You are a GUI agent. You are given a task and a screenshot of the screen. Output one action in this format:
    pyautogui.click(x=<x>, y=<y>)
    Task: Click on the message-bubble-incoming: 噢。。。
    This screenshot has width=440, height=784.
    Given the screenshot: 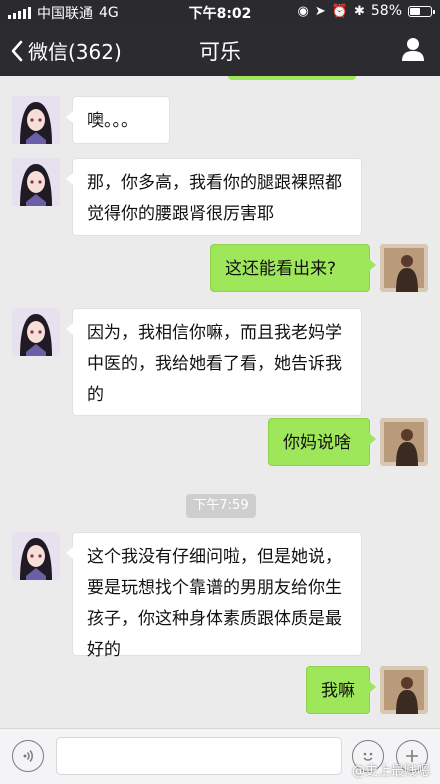 What is the action you would take?
    pyautogui.click(x=118, y=120)
    